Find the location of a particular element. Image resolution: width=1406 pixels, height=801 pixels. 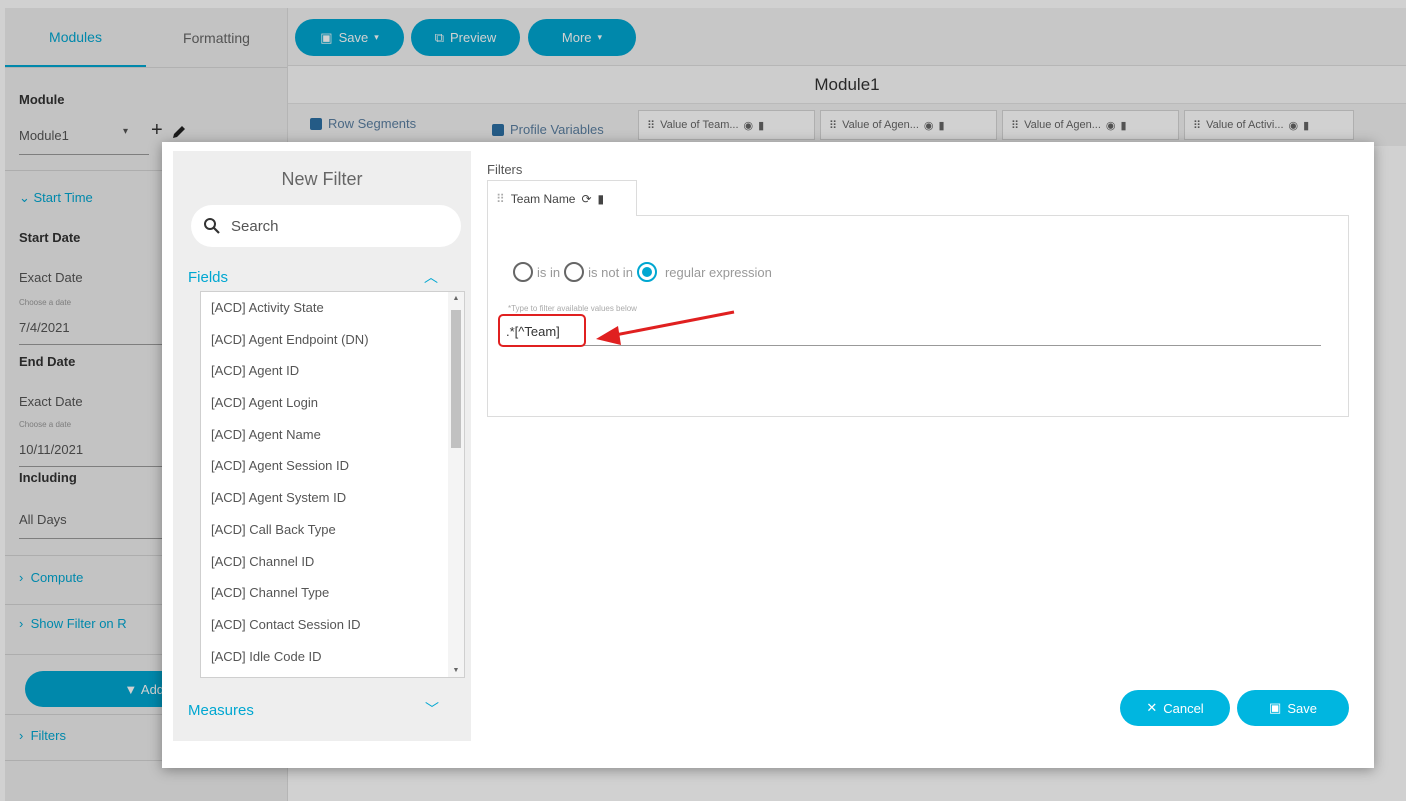

list-item: [ACD] Agent Session ID is located at coordinates (332, 466).